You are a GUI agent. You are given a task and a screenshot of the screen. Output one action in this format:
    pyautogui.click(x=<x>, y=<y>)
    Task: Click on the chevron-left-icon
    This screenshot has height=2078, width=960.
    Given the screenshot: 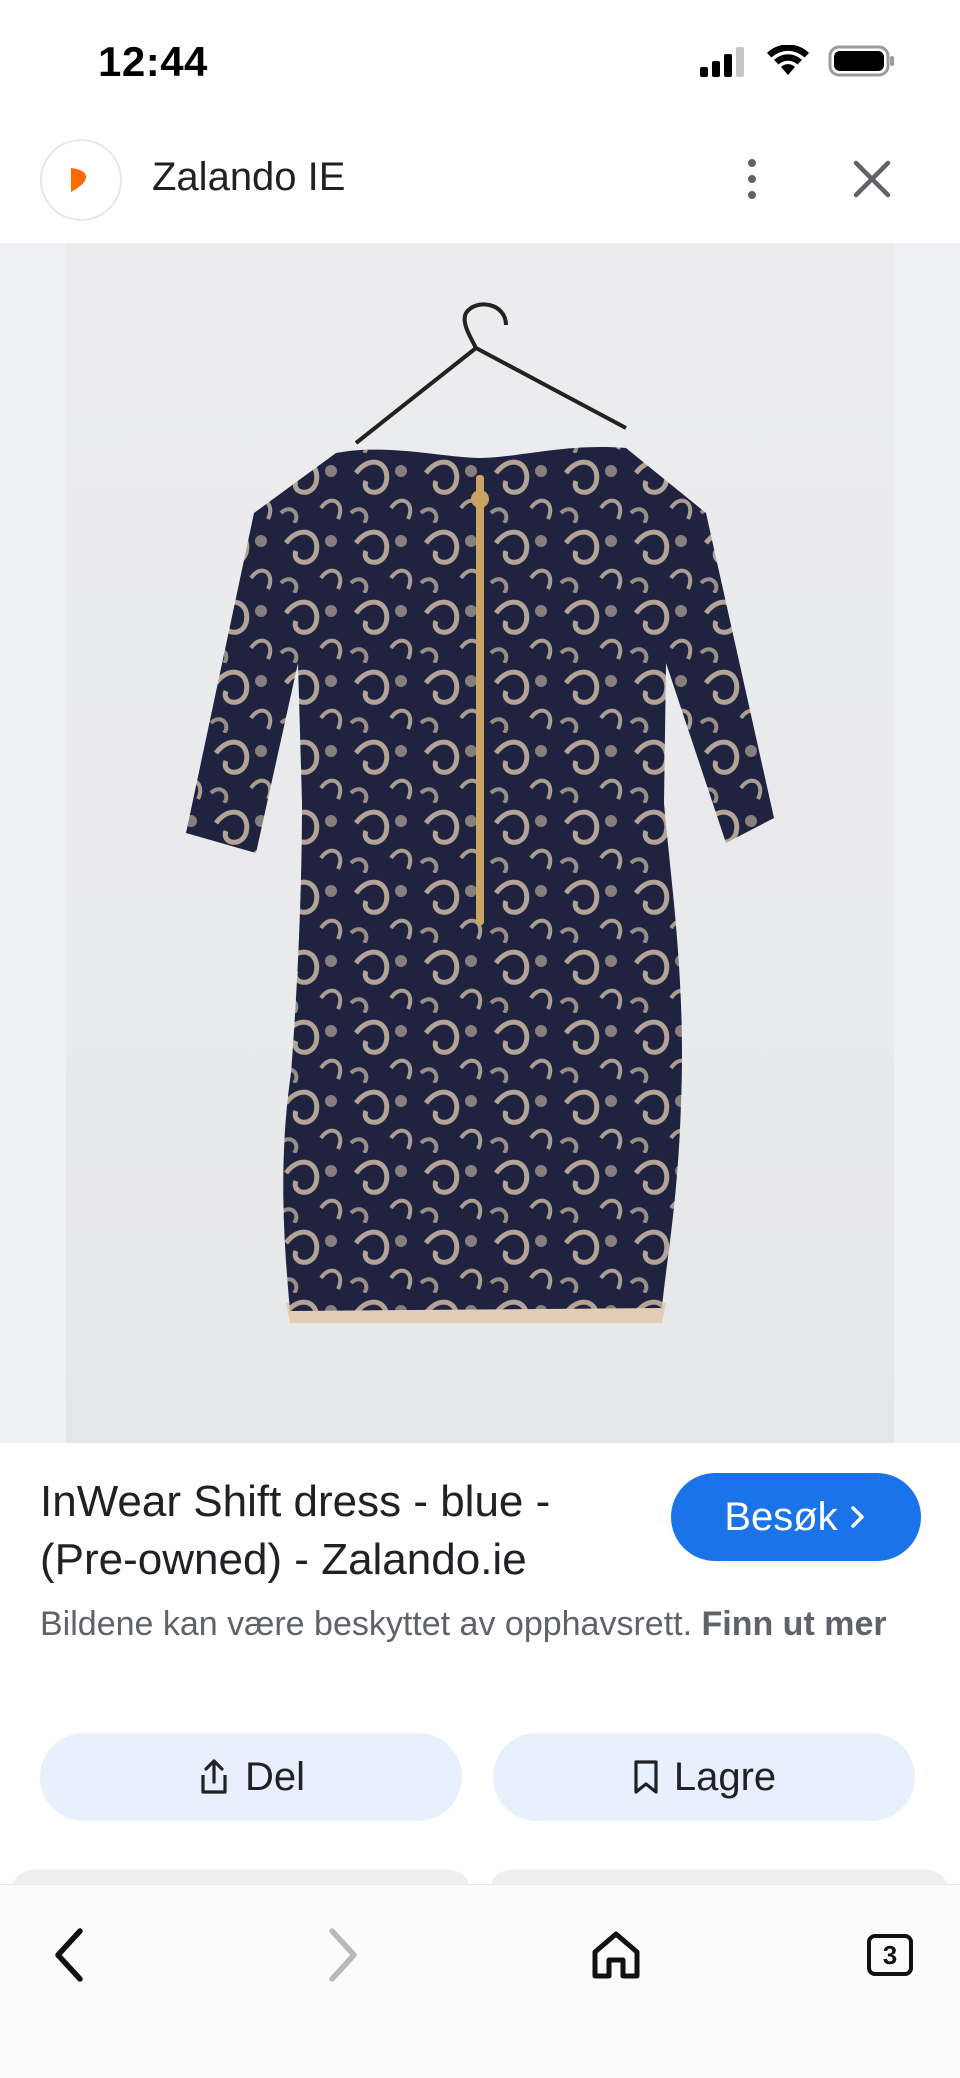 What is the action you would take?
    pyautogui.click(x=69, y=1955)
    